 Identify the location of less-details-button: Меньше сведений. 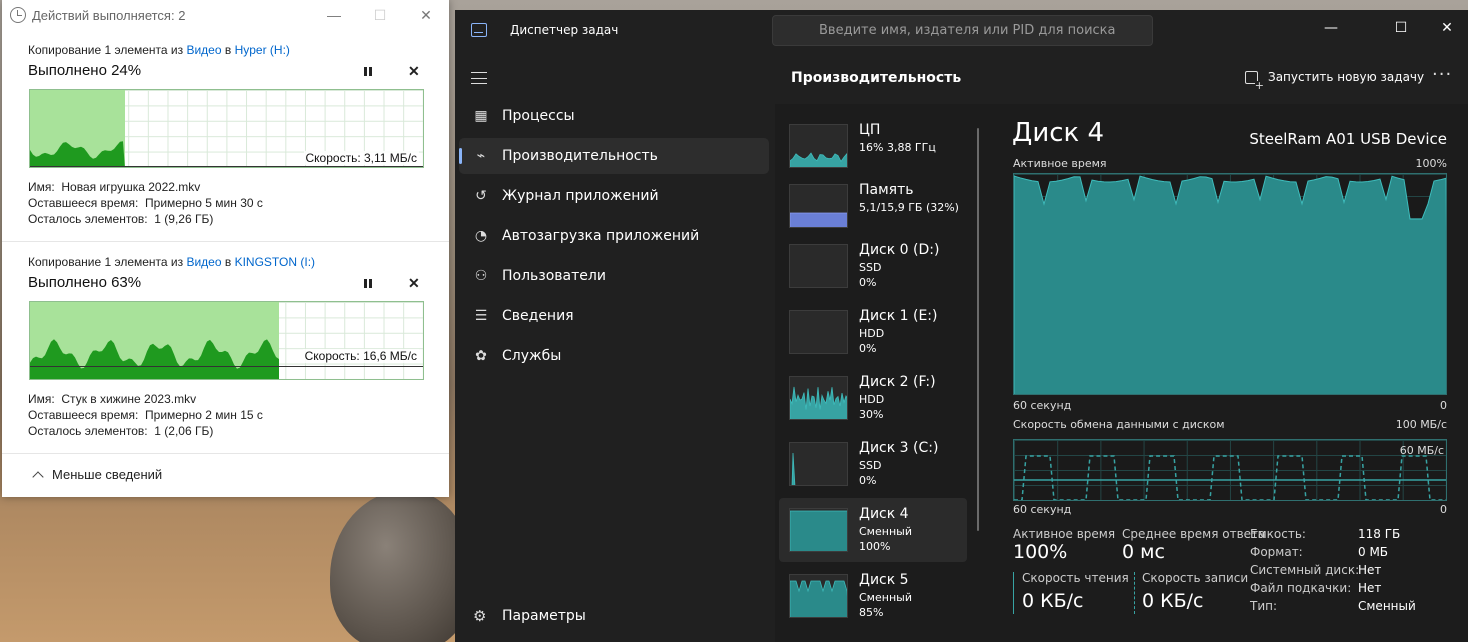
(96, 474).